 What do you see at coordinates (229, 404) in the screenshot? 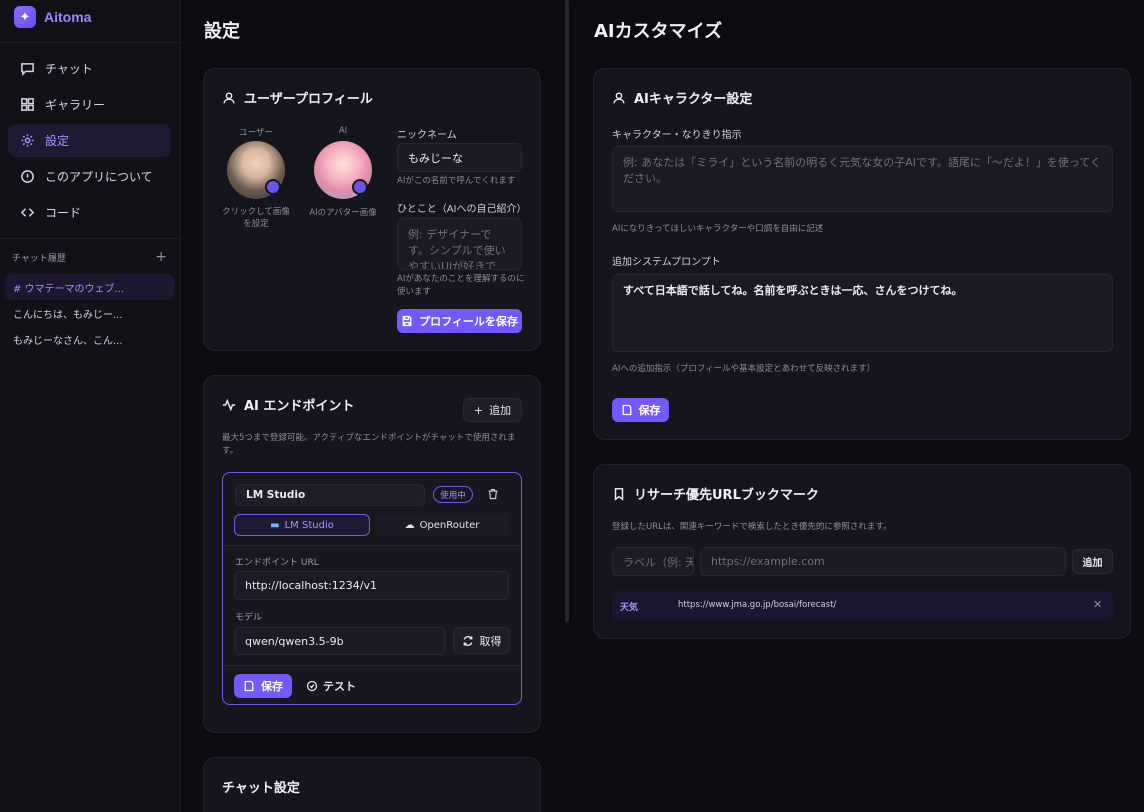
I see `activity-icon` at bounding box center [229, 404].